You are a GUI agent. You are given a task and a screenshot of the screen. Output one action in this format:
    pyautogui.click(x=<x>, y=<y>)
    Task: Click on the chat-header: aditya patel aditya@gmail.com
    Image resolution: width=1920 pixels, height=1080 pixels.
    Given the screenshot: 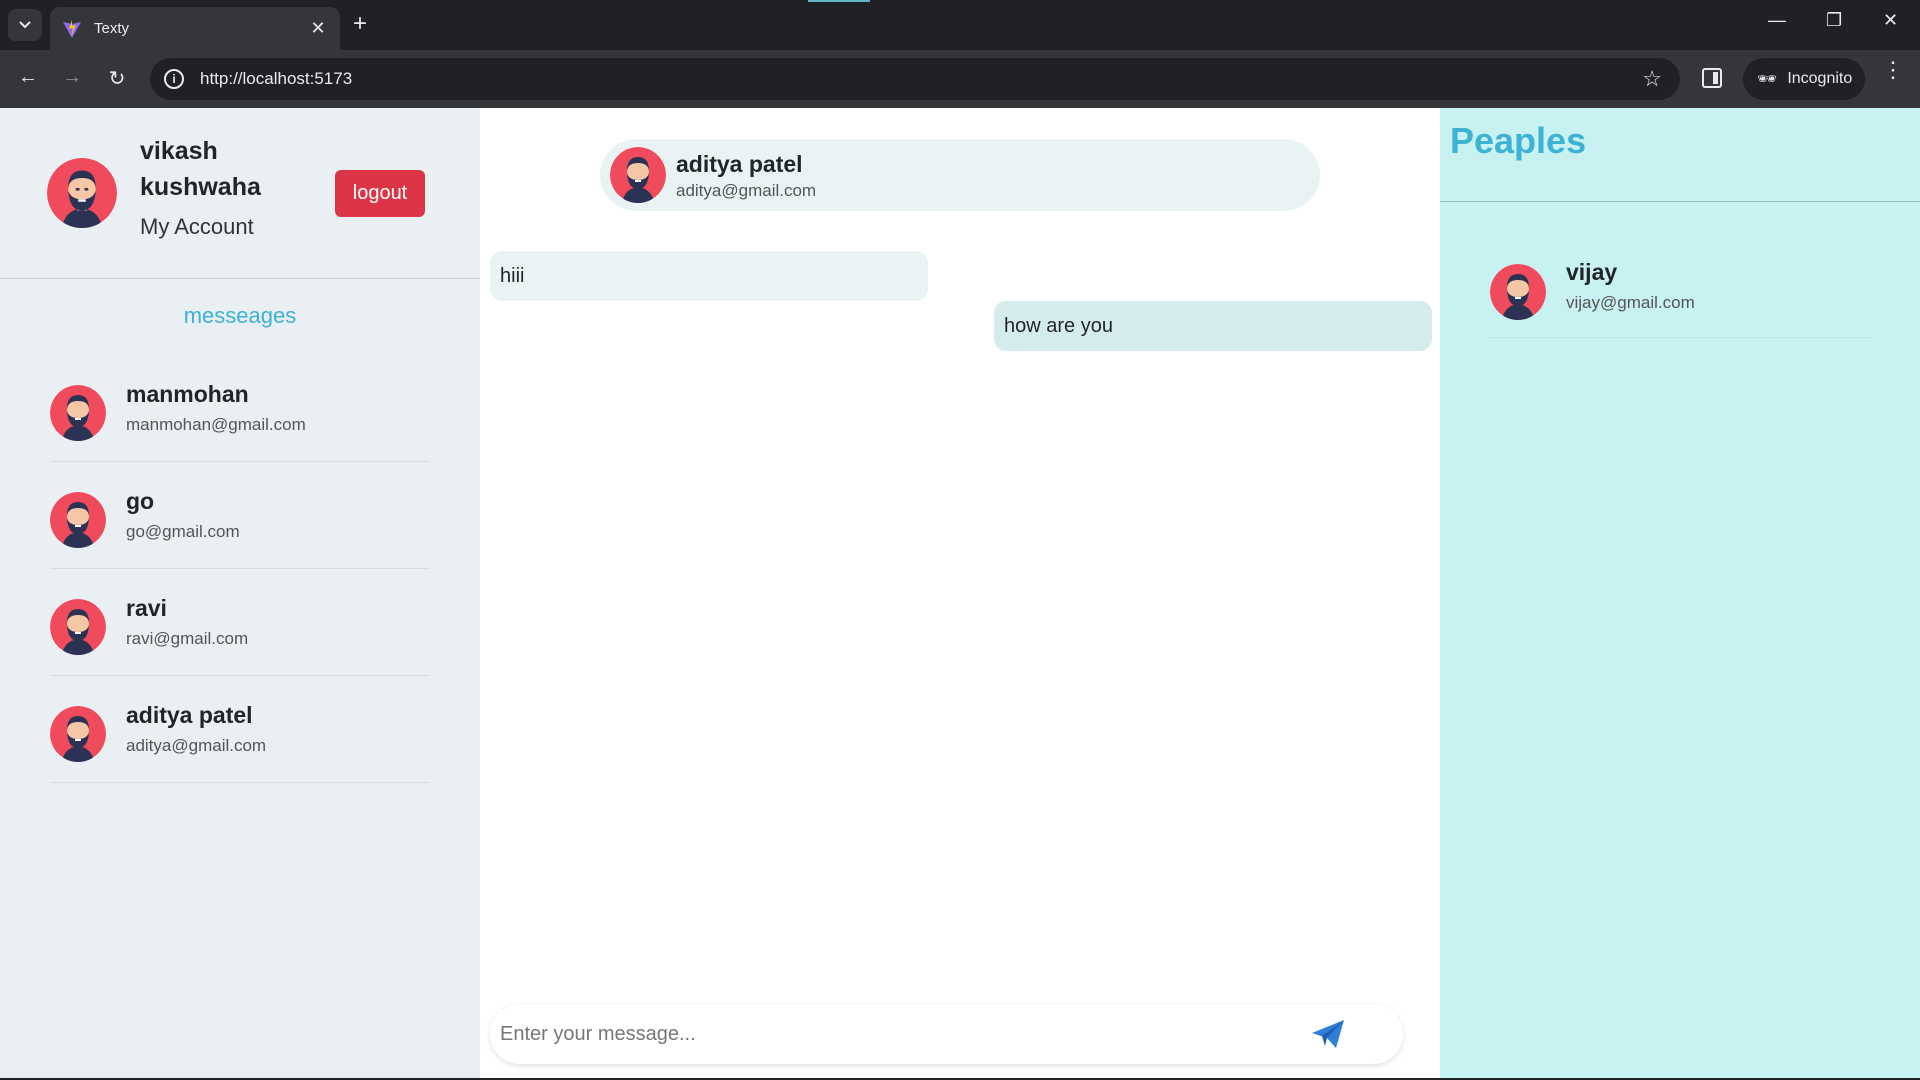 What is the action you would take?
    pyautogui.click(x=960, y=175)
    